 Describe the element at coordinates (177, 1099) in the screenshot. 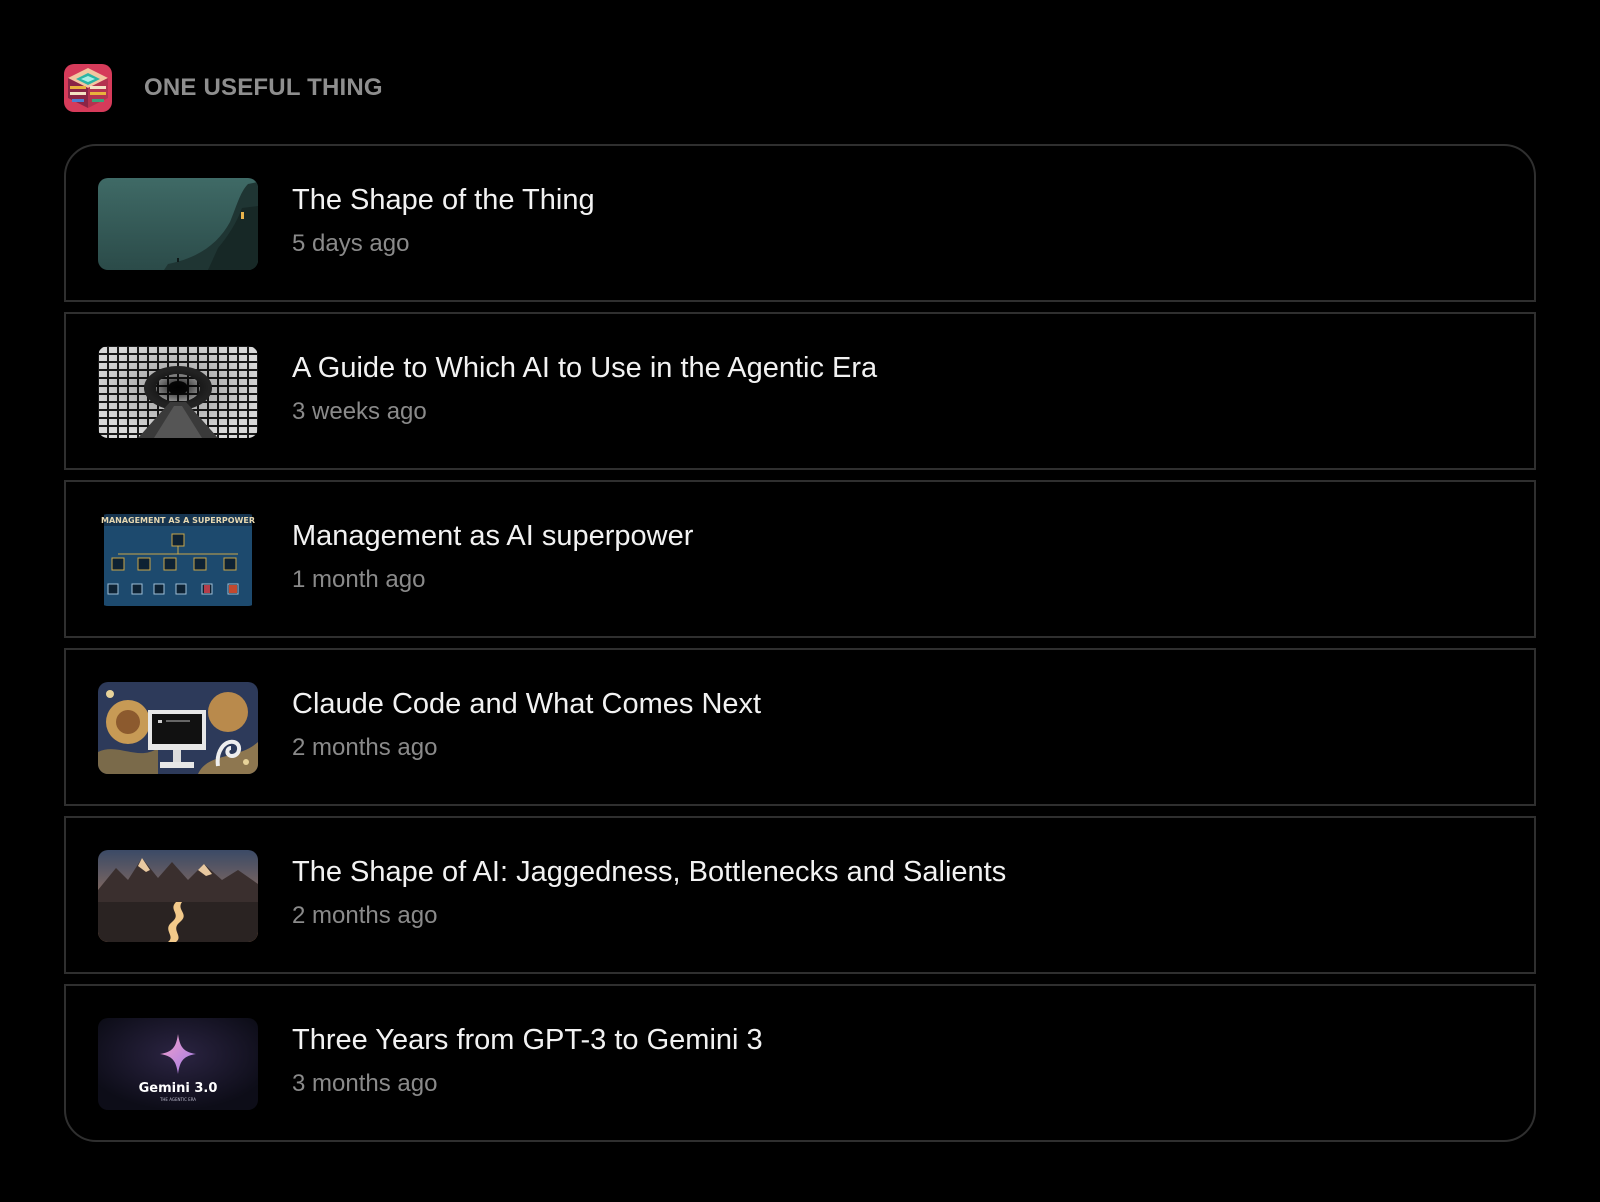

I see `thumbnail-subcaption: THE AGENTIC ERA` at that location.